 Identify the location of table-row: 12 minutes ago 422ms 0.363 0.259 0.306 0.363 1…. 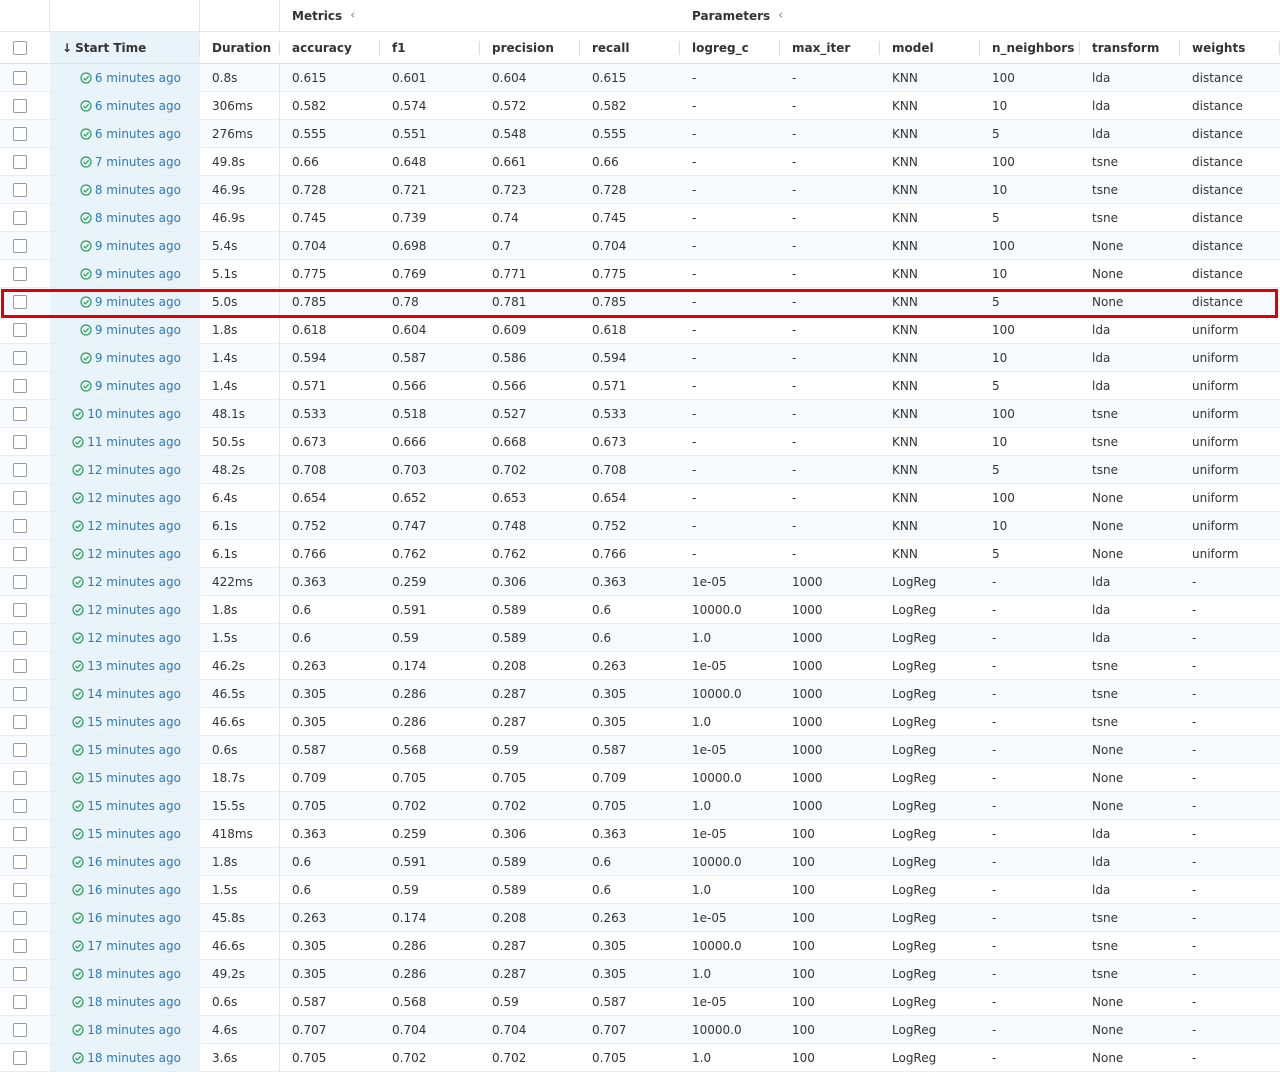
(640, 582).